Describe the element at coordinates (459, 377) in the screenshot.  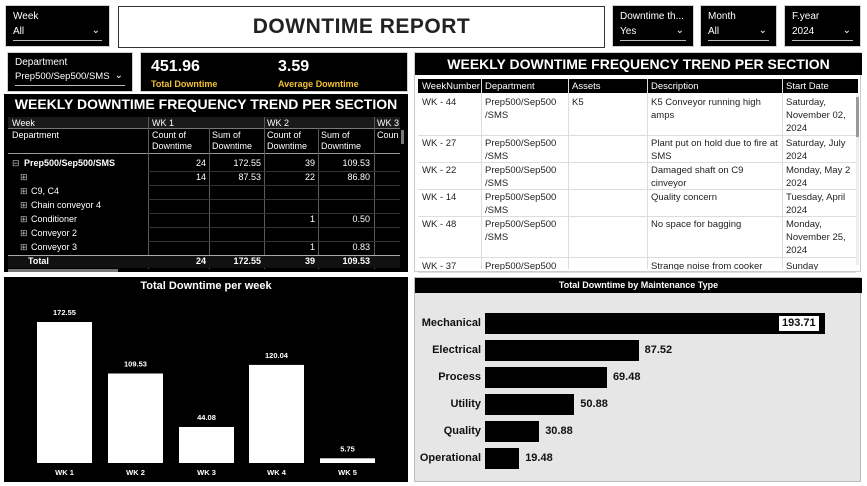
I see `maintenance-category-label: Process` at that location.